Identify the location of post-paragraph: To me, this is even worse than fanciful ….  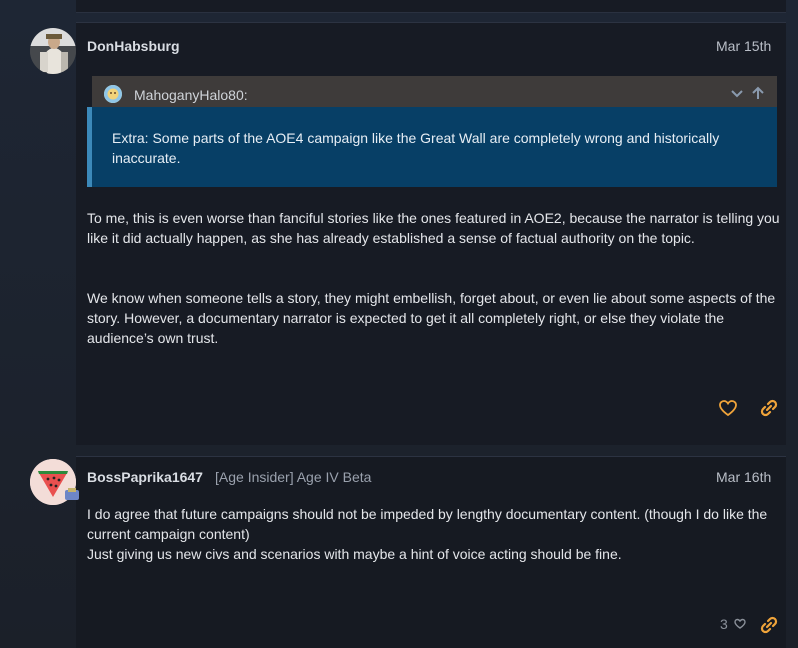
(433, 228).